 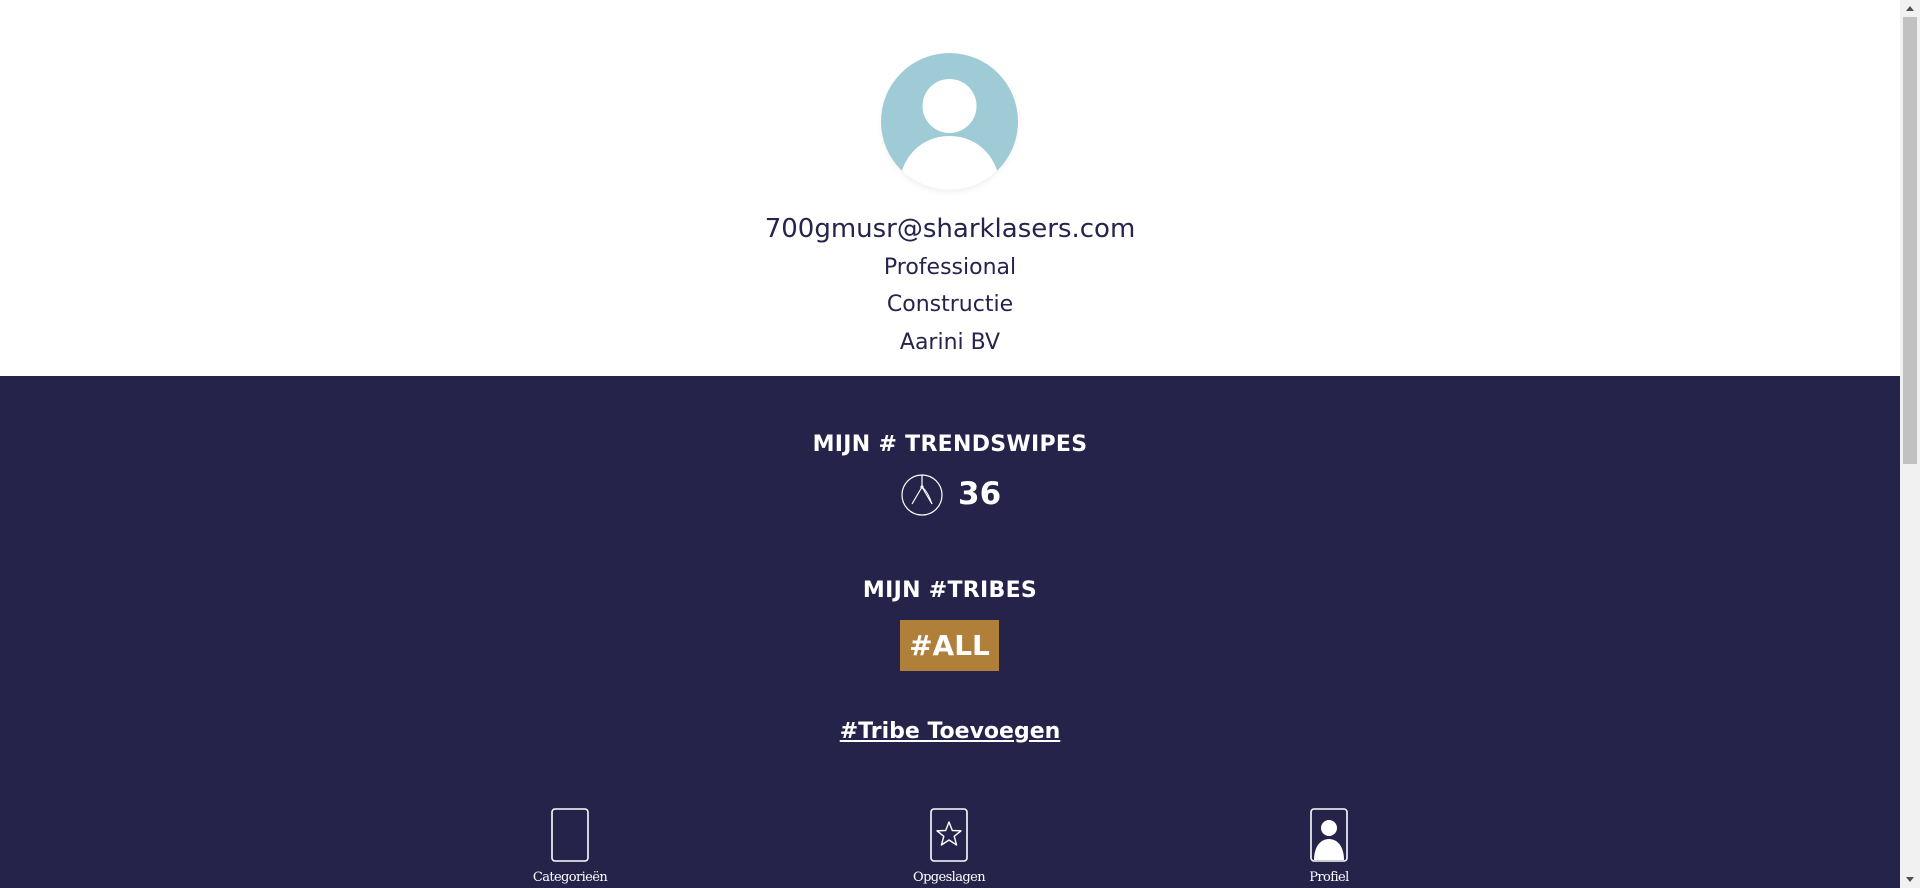 I want to click on add-tribe-link: #Tribe Toevoegen, so click(x=950, y=731).